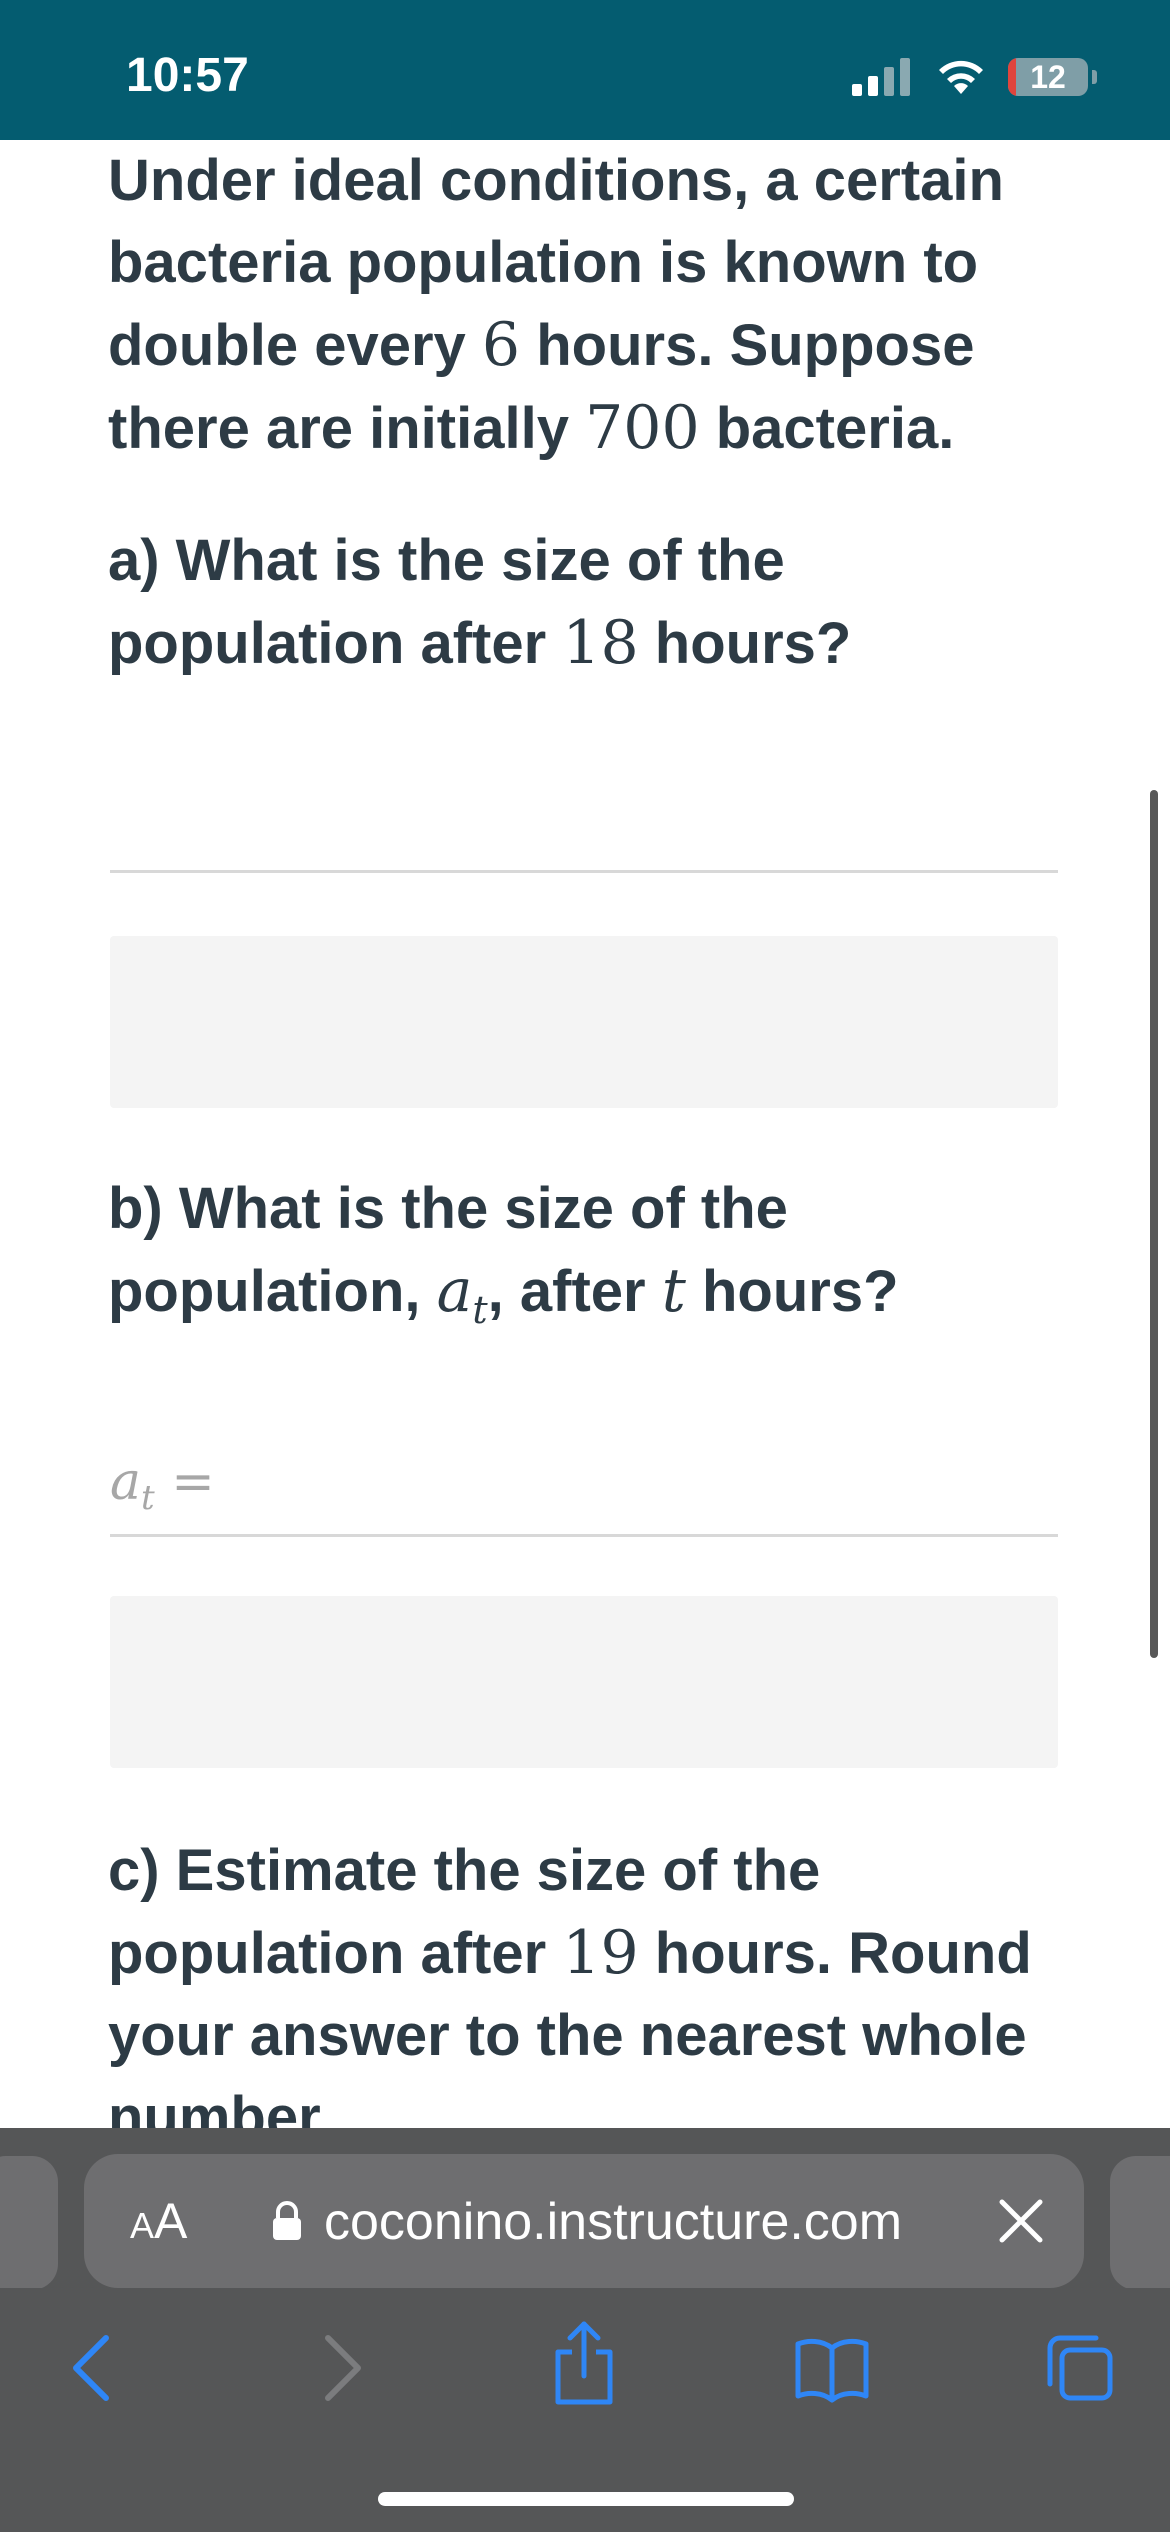  What do you see at coordinates (584, 871) in the screenshot?
I see `part-a-answer-input` at bounding box center [584, 871].